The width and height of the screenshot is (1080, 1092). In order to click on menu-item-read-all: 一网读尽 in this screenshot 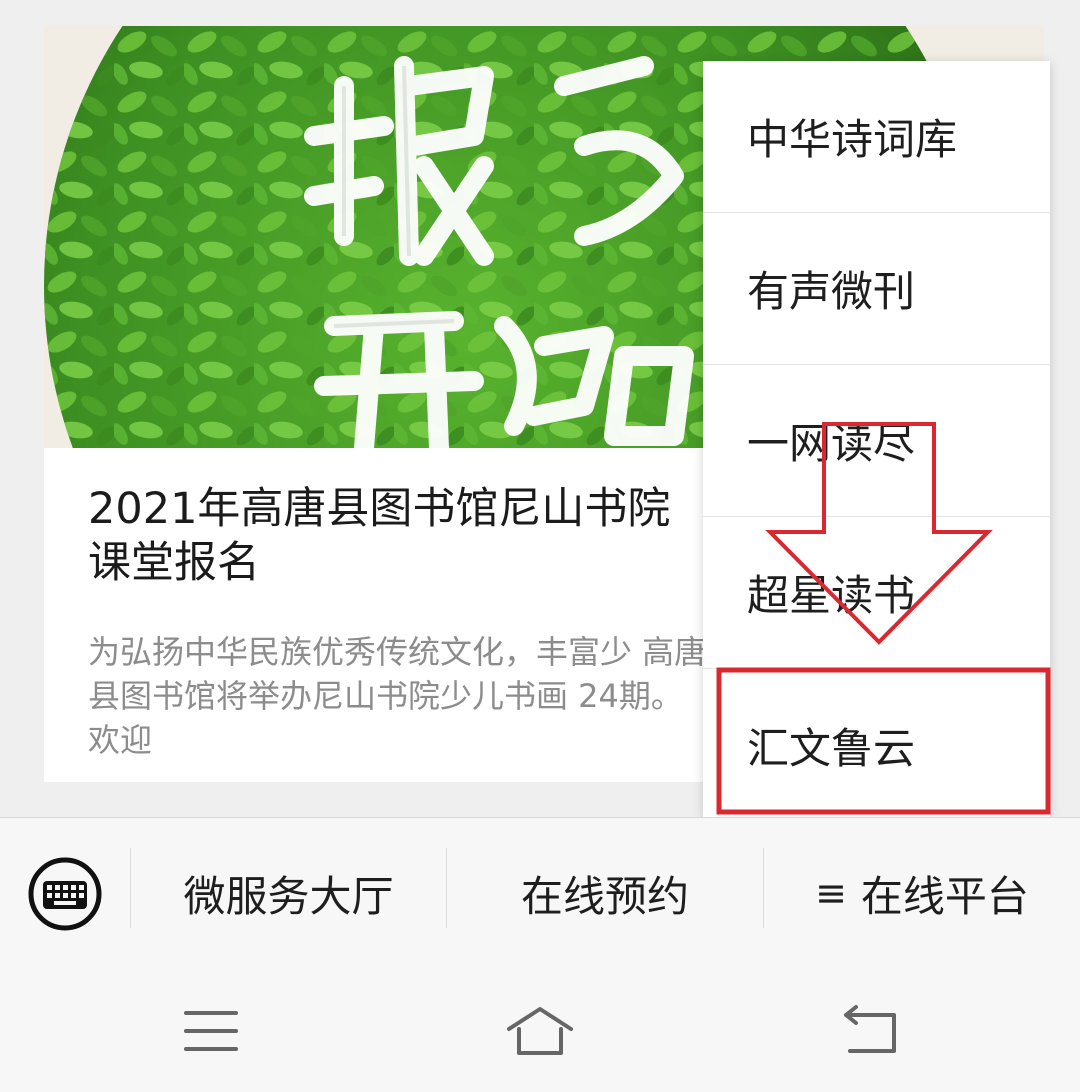, I will do `click(876, 441)`.